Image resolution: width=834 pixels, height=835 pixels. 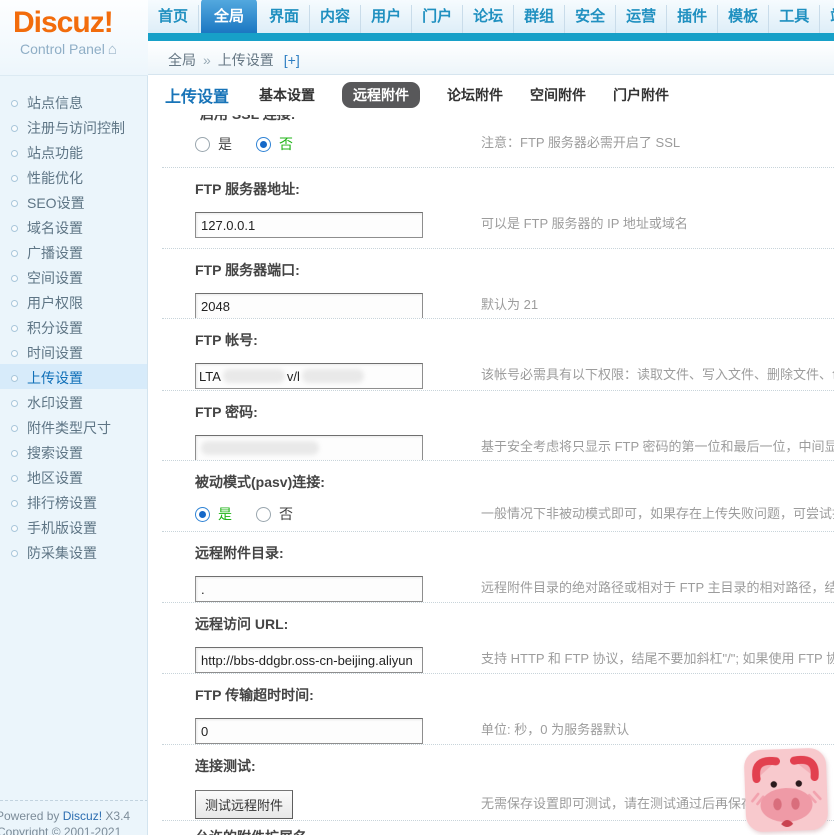 I want to click on topnav-item-1: 全局, so click(x=229, y=16).